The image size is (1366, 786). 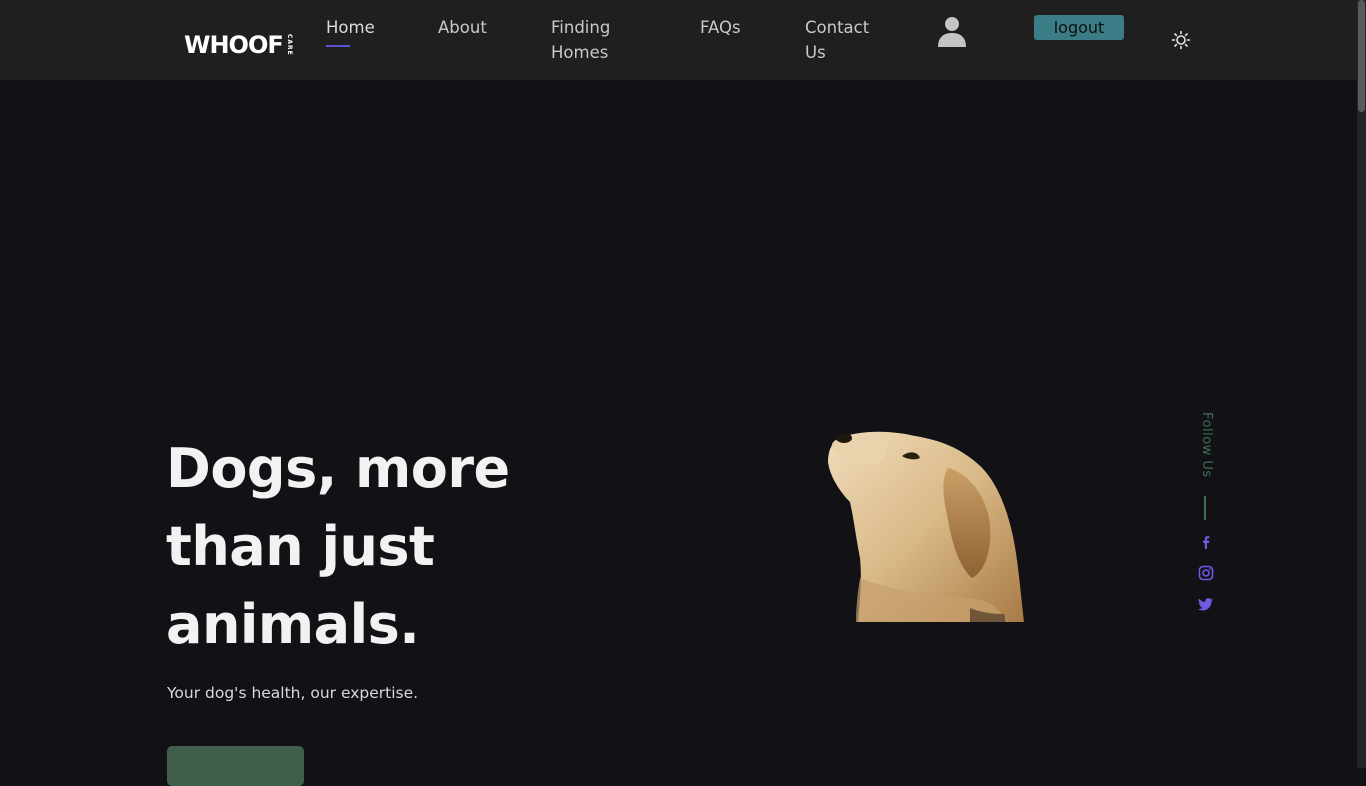 I want to click on sun-icon, so click(x=1181, y=40).